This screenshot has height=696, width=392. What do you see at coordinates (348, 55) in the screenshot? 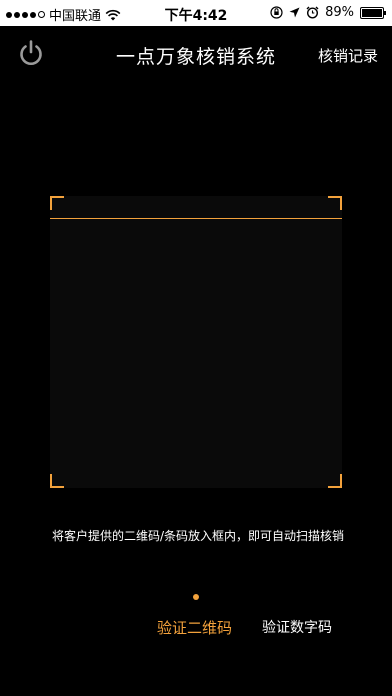
I see `verification-history-button: 核销记录` at bounding box center [348, 55].